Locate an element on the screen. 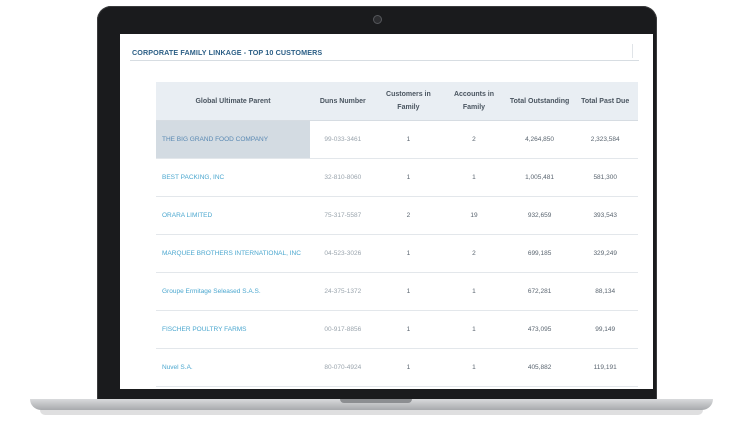  total-past-due: 329,249 is located at coordinates (605, 253).